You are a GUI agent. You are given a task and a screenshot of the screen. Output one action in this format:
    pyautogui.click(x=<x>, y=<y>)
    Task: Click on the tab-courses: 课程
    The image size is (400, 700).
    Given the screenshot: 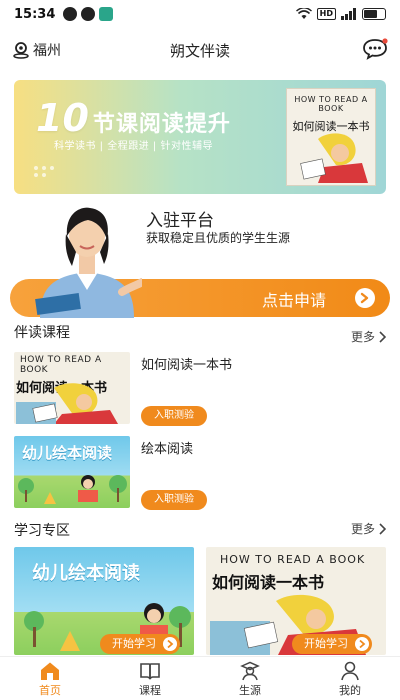 What is the action you would take?
    pyautogui.click(x=150, y=678)
    